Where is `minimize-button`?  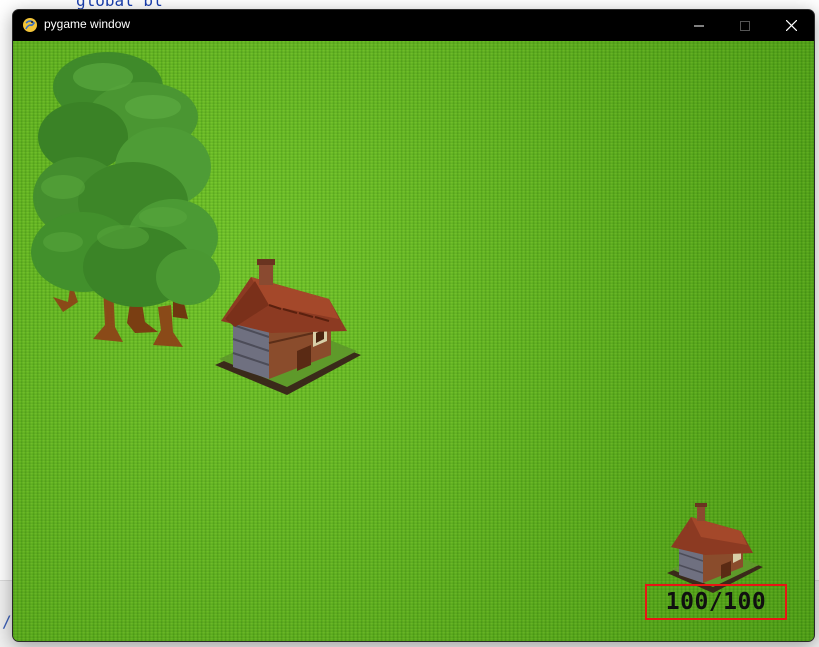
minimize-button is located at coordinates (699, 25).